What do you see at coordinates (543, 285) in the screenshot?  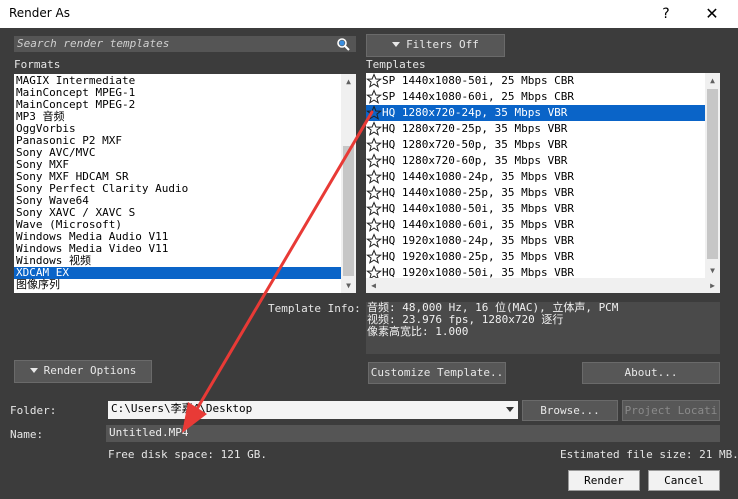 I see `templates-hscrollbar: ◀ ▶` at bounding box center [543, 285].